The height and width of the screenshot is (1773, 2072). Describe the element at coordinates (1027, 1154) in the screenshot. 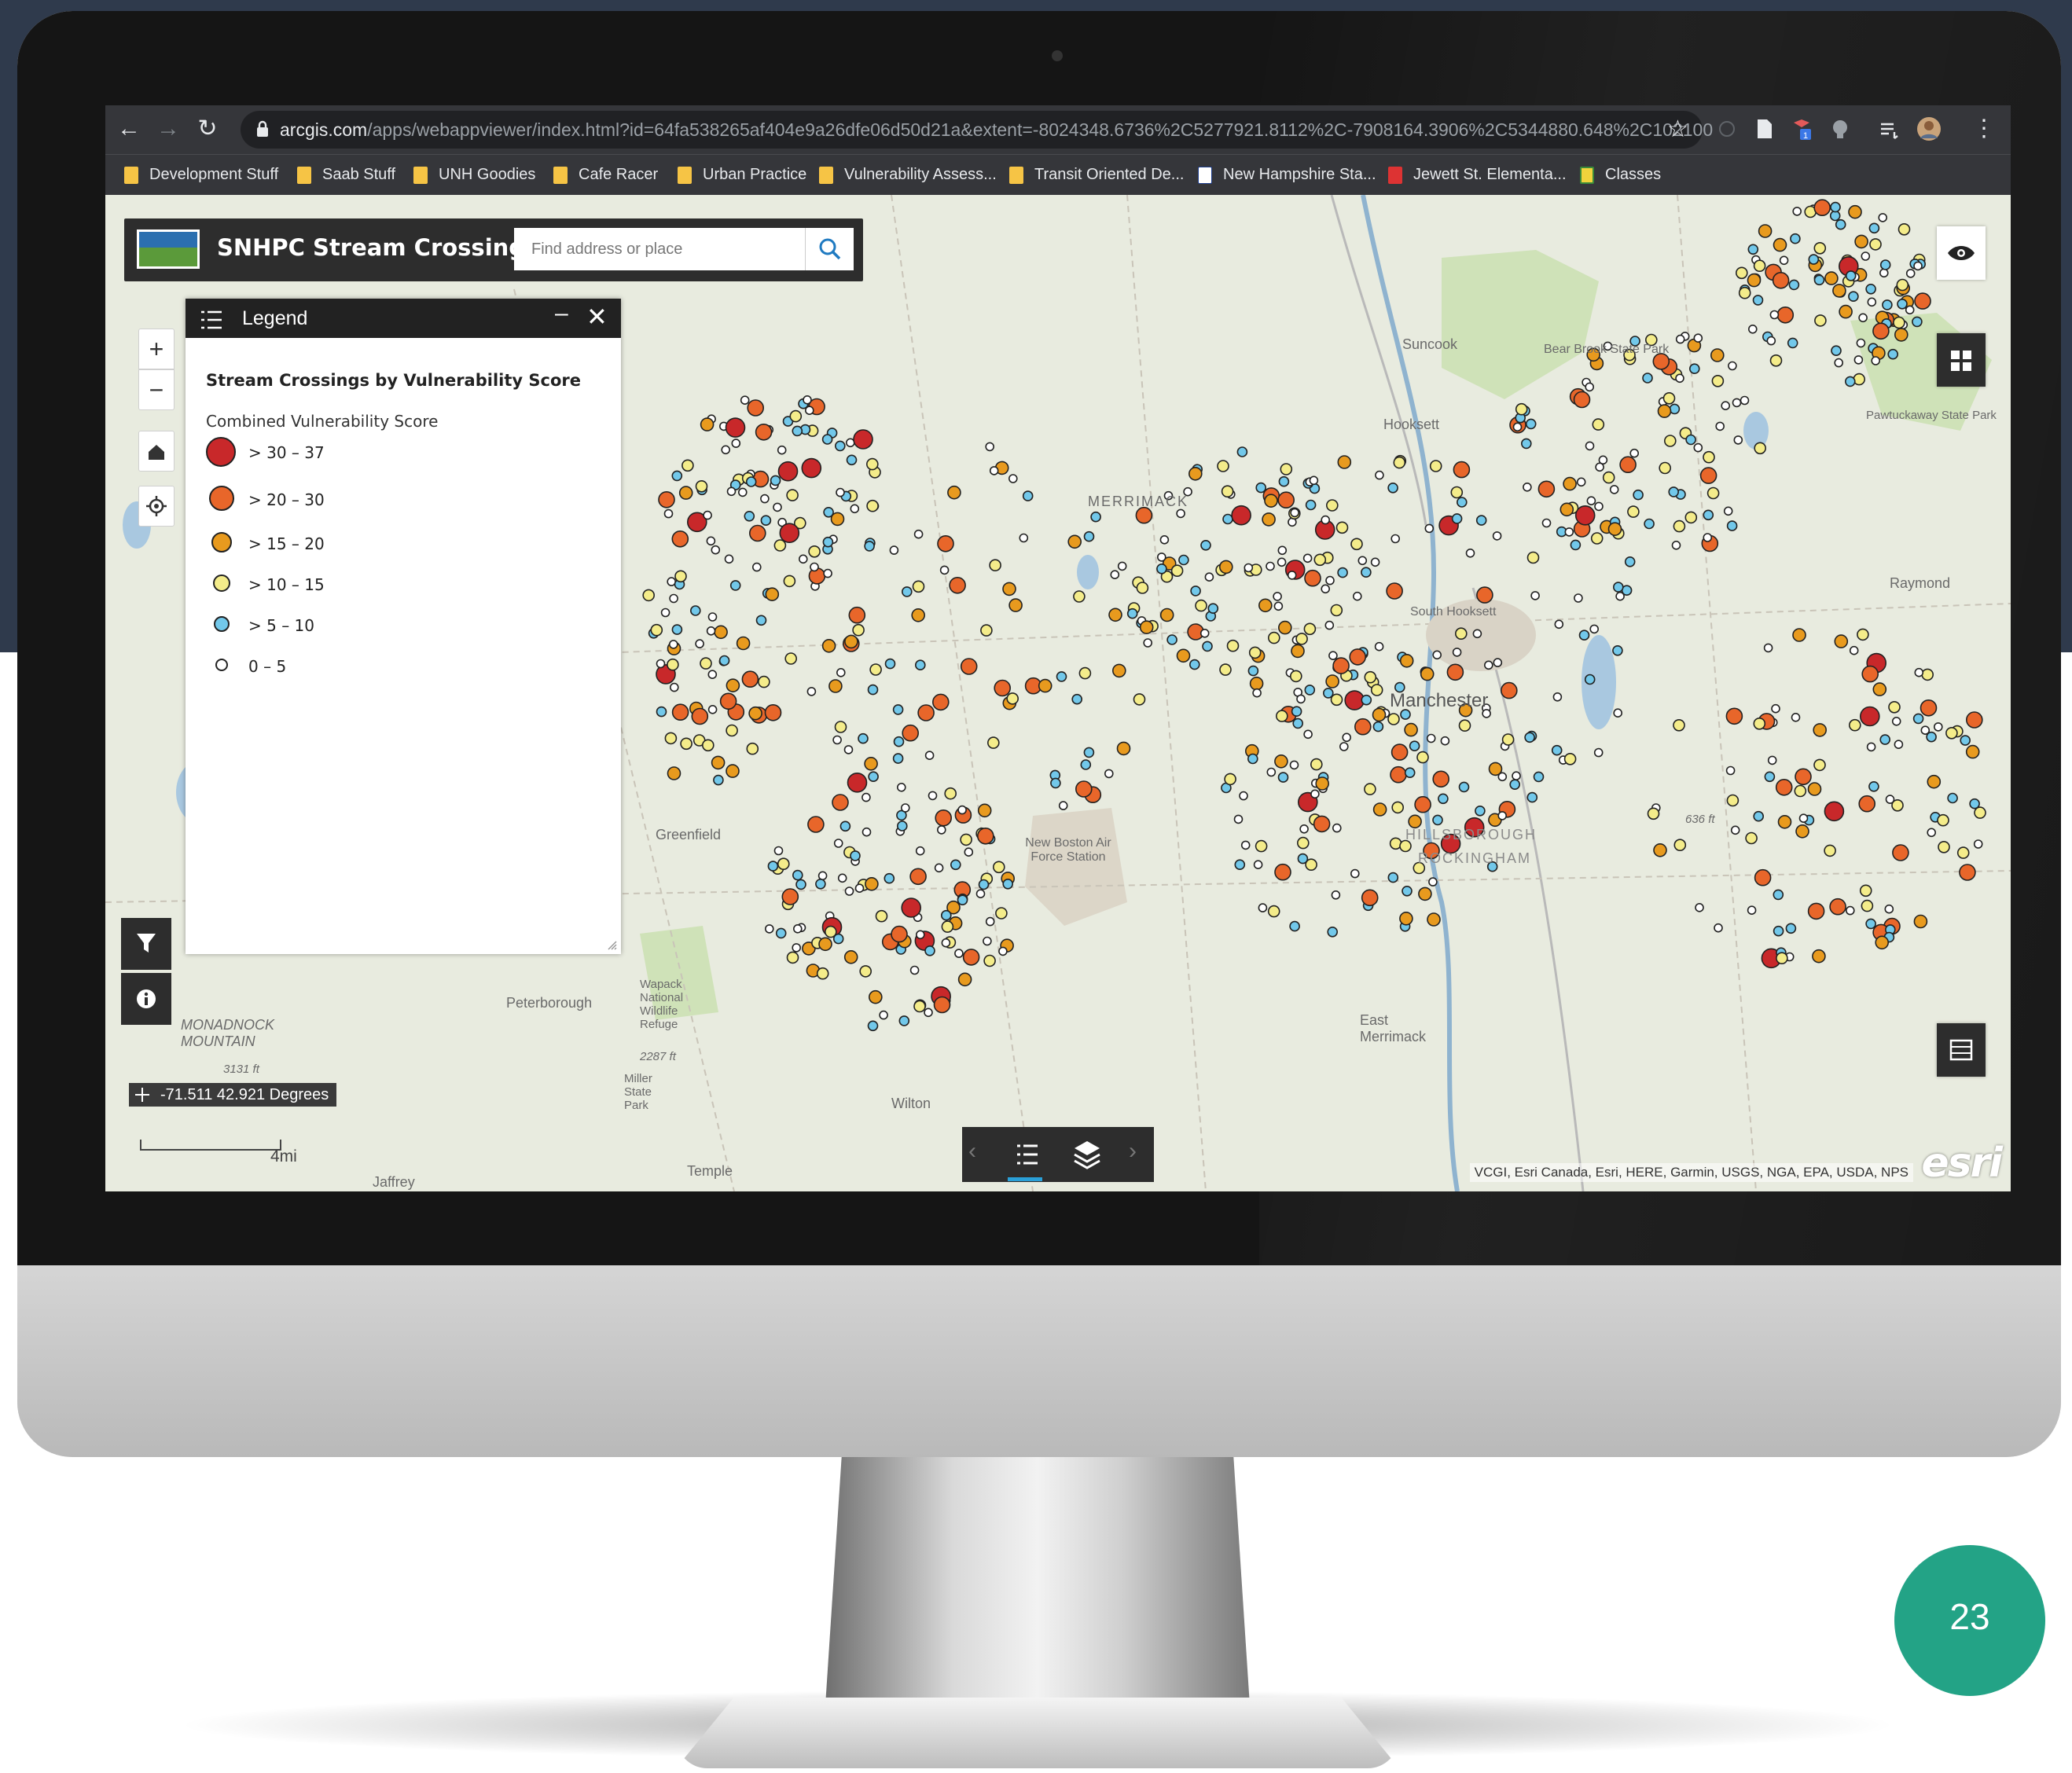

I see `legend-widget-button` at that location.